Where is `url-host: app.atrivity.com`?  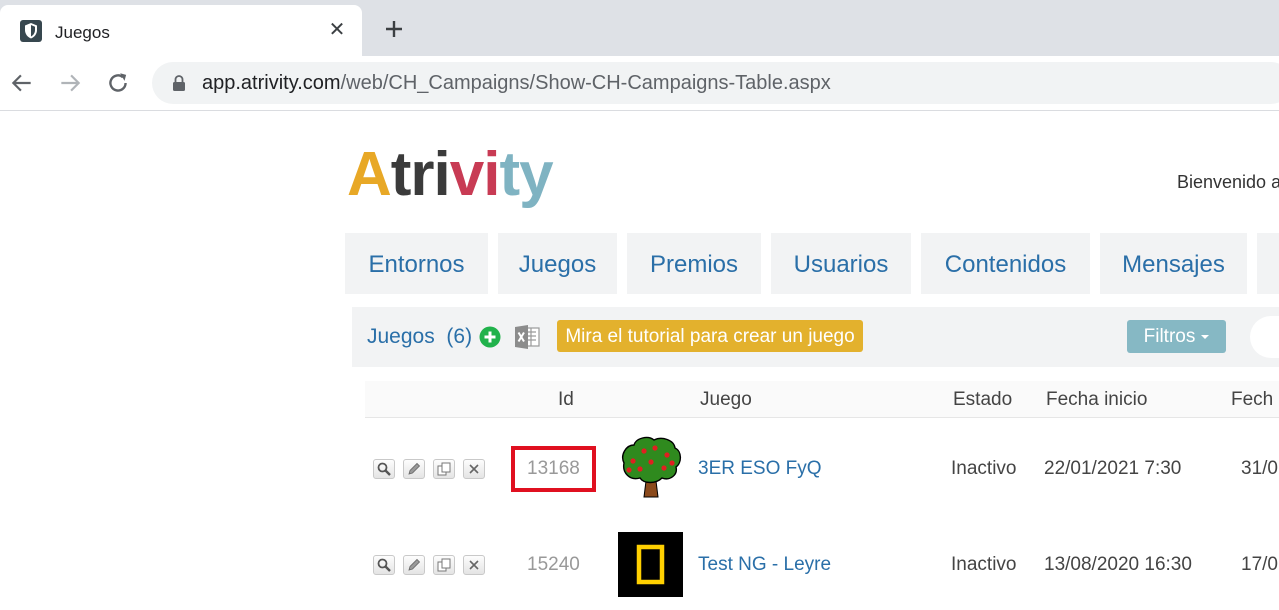
url-host: app.atrivity.com is located at coordinates (271, 83).